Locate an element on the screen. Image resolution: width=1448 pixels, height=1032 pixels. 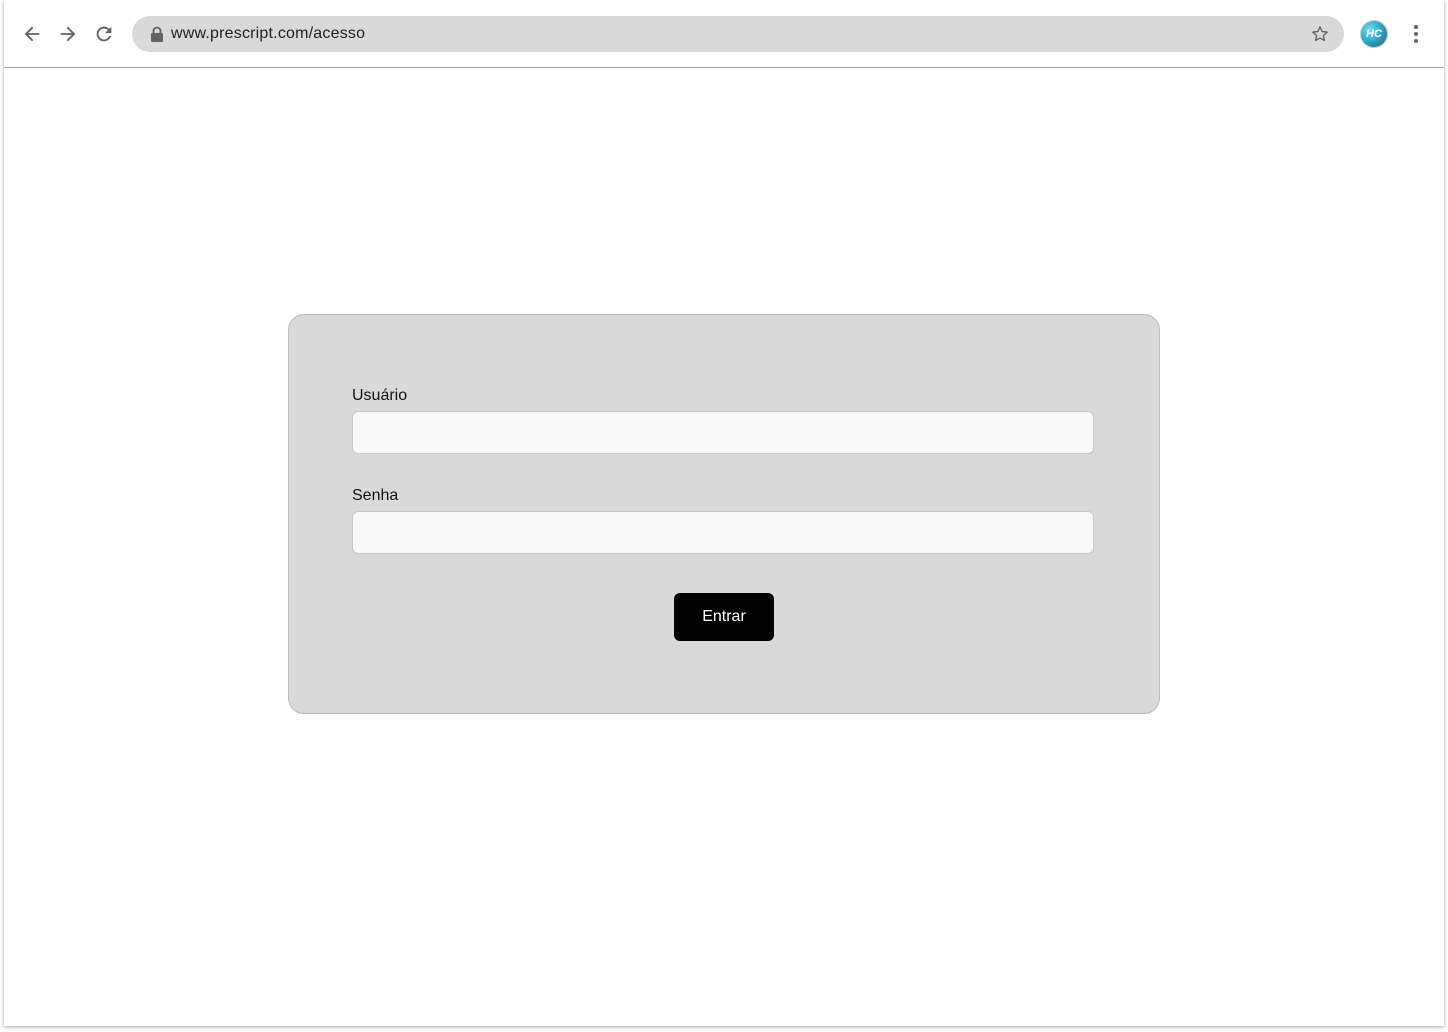
url-text: www.prescript.com/acesso is located at coordinates (268, 34).